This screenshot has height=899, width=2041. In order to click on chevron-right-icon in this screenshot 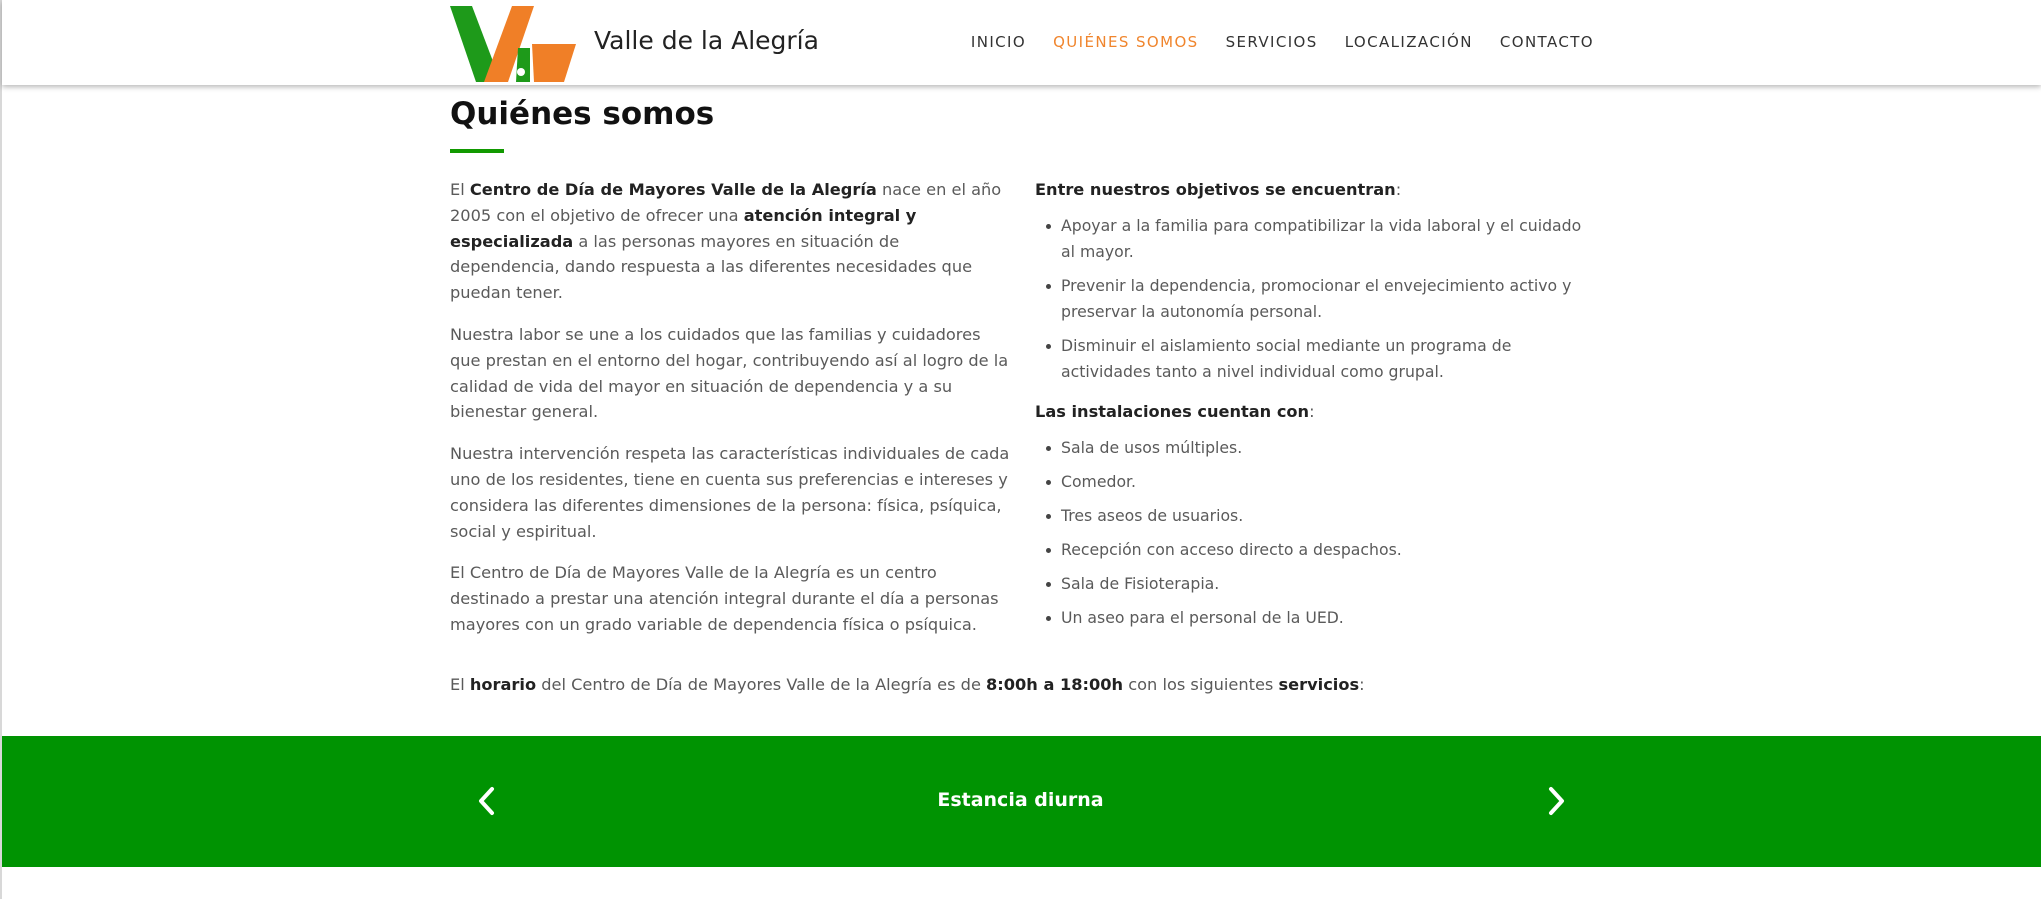, I will do `click(1556, 801)`.